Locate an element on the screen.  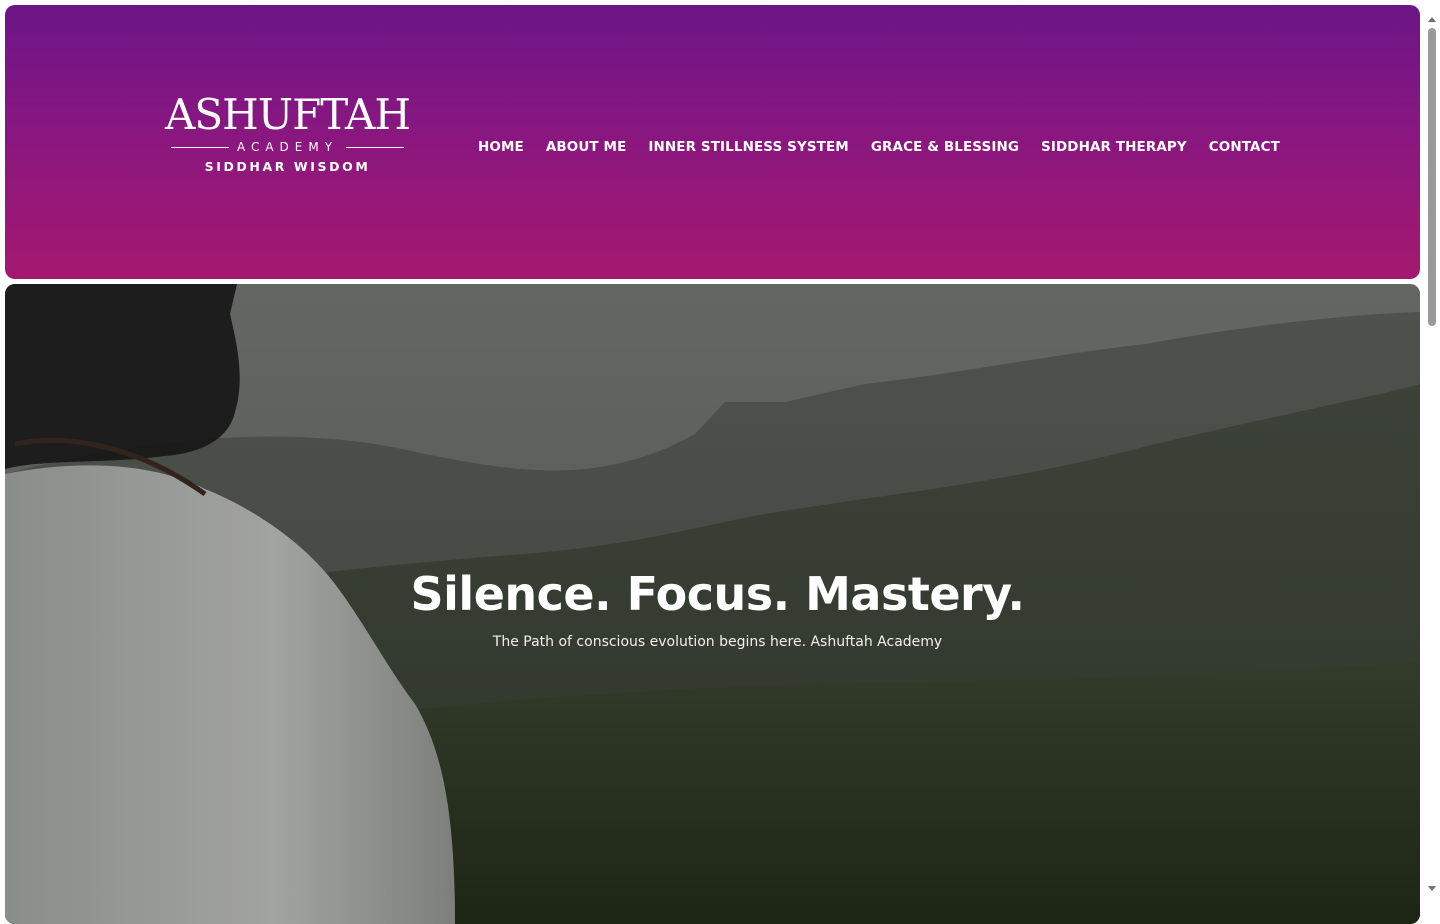
logo-subtitle-row: ACADEMY is located at coordinates (287, 147).